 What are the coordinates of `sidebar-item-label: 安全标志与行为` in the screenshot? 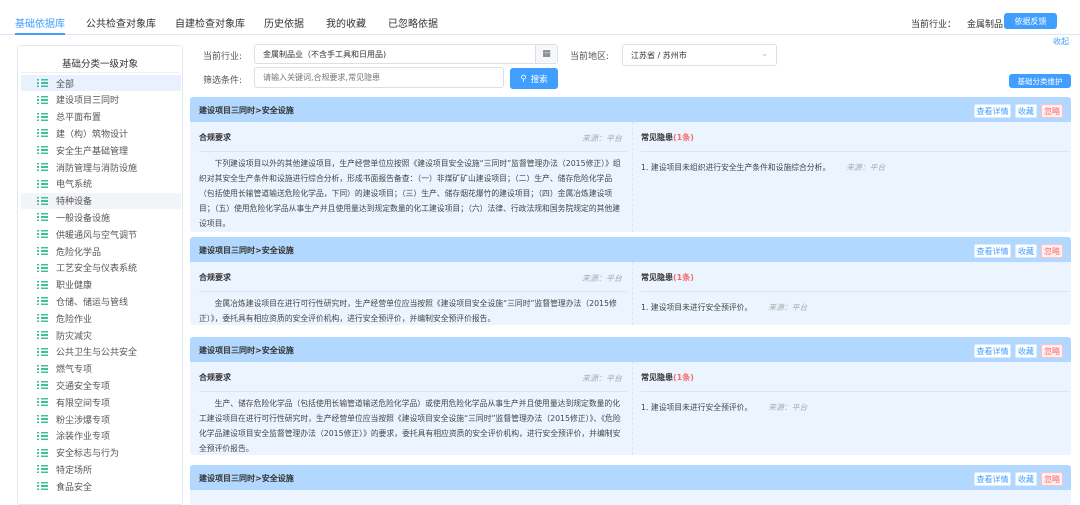 It's located at (88, 454).